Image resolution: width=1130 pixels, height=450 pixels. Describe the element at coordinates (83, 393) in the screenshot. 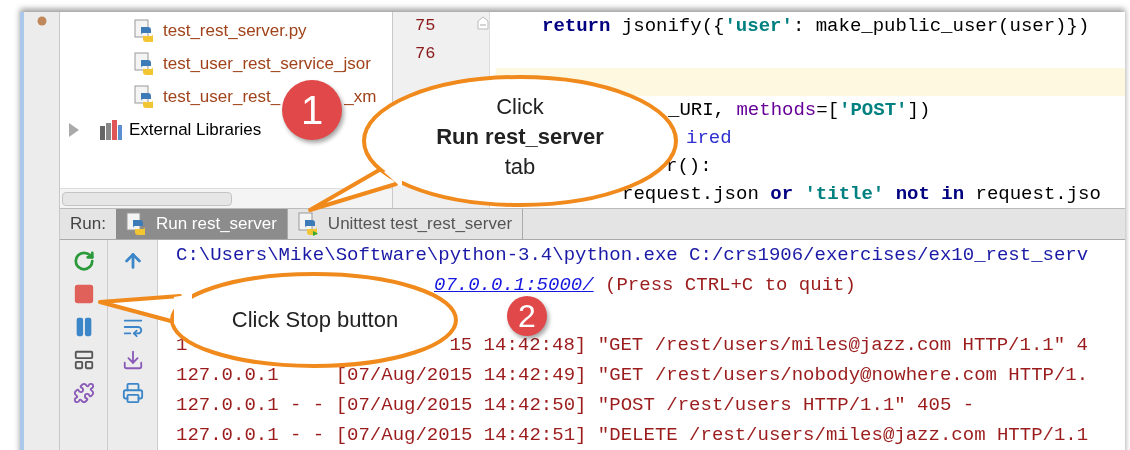

I see `plugin-icon` at that location.